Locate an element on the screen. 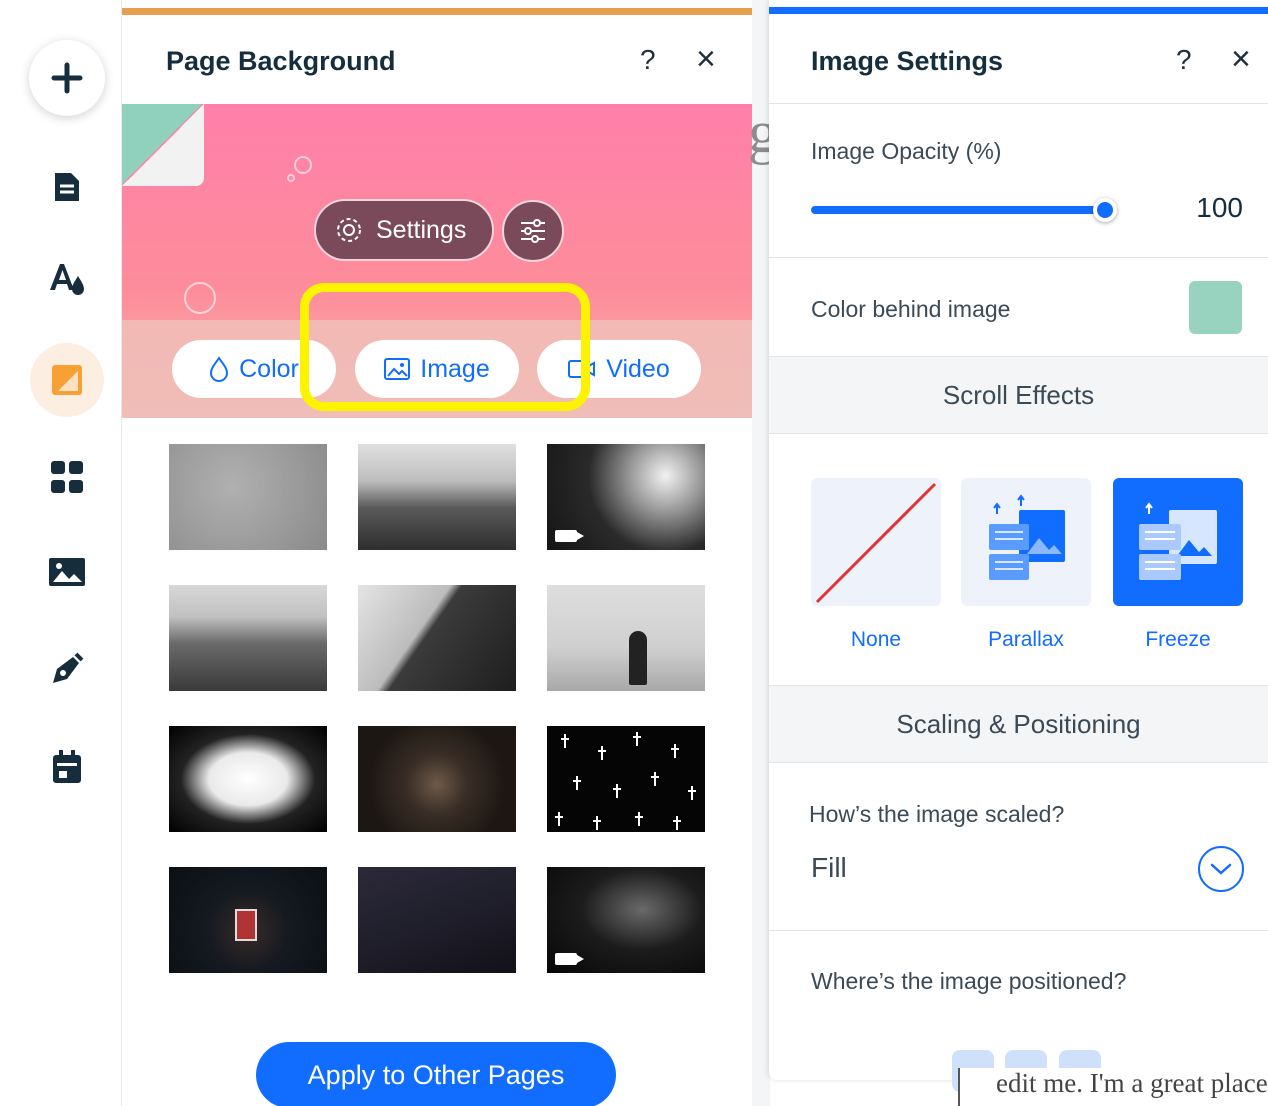 The height and width of the screenshot is (1106, 1268). effect-parallax-card is located at coordinates (1026, 542).